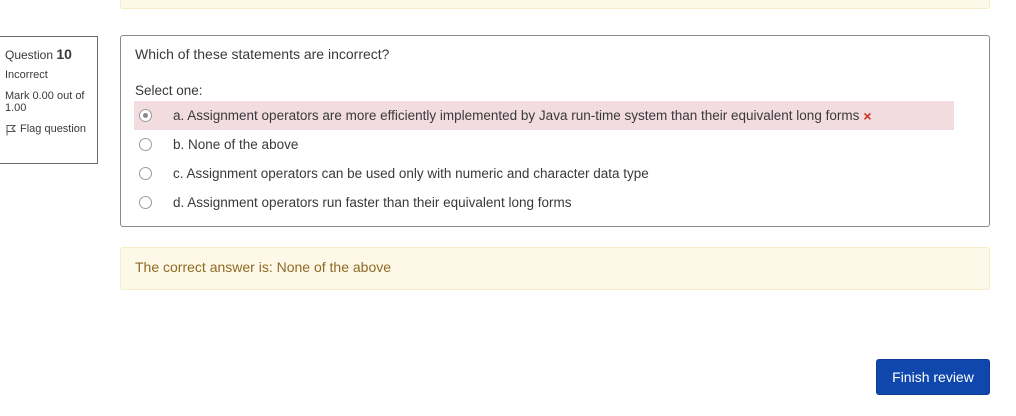  What do you see at coordinates (64, 54) in the screenshot?
I see `question-number-value: 10` at bounding box center [64, 54].